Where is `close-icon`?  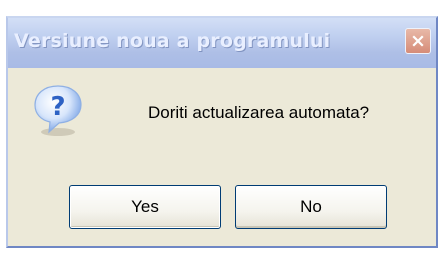
close-icon is located at coordinates (418, 41).